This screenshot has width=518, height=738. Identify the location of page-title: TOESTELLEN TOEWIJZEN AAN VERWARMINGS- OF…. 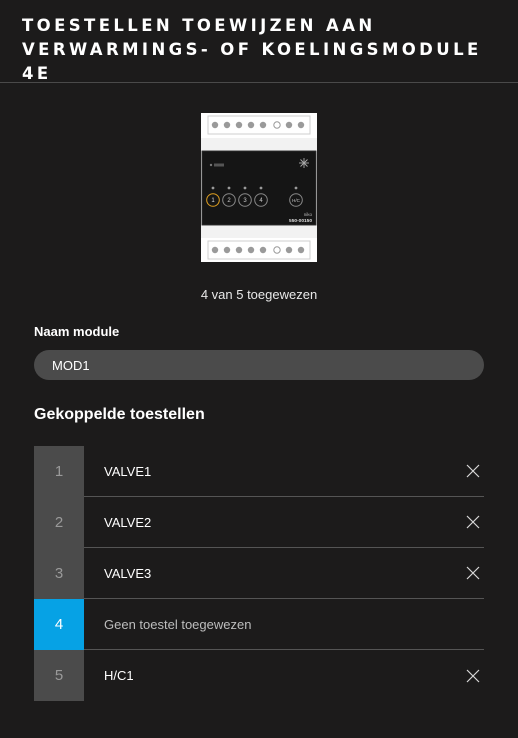
(252, 49).